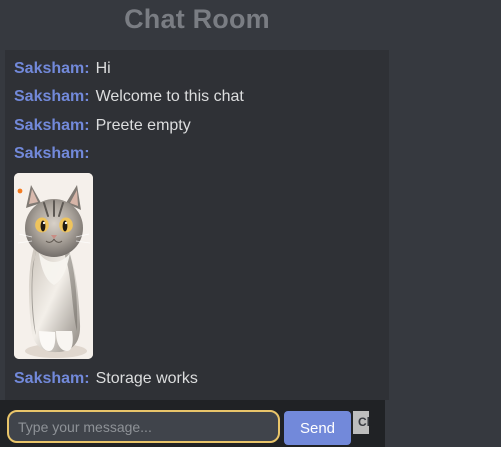 The height and width of the screenshot is (450, 501). I want to click on page-title: Chat Room, so click(197, 19).